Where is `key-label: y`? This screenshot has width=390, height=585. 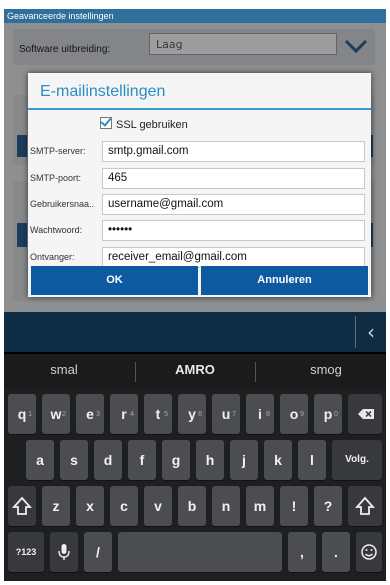 key-label: y is located at coordinates (192, 414).